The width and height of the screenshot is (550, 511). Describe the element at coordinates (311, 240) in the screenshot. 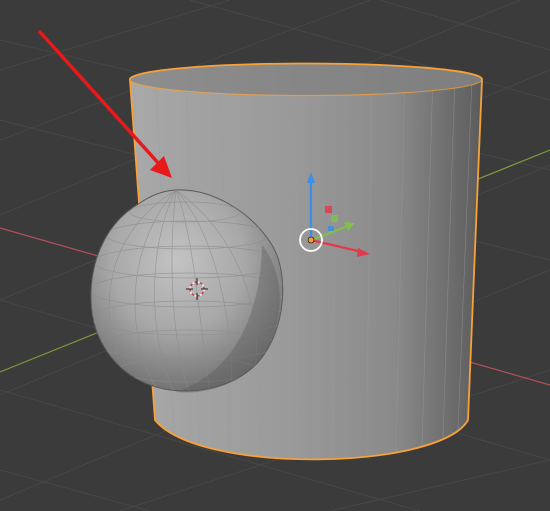

I see `object-origin-point` at that location.